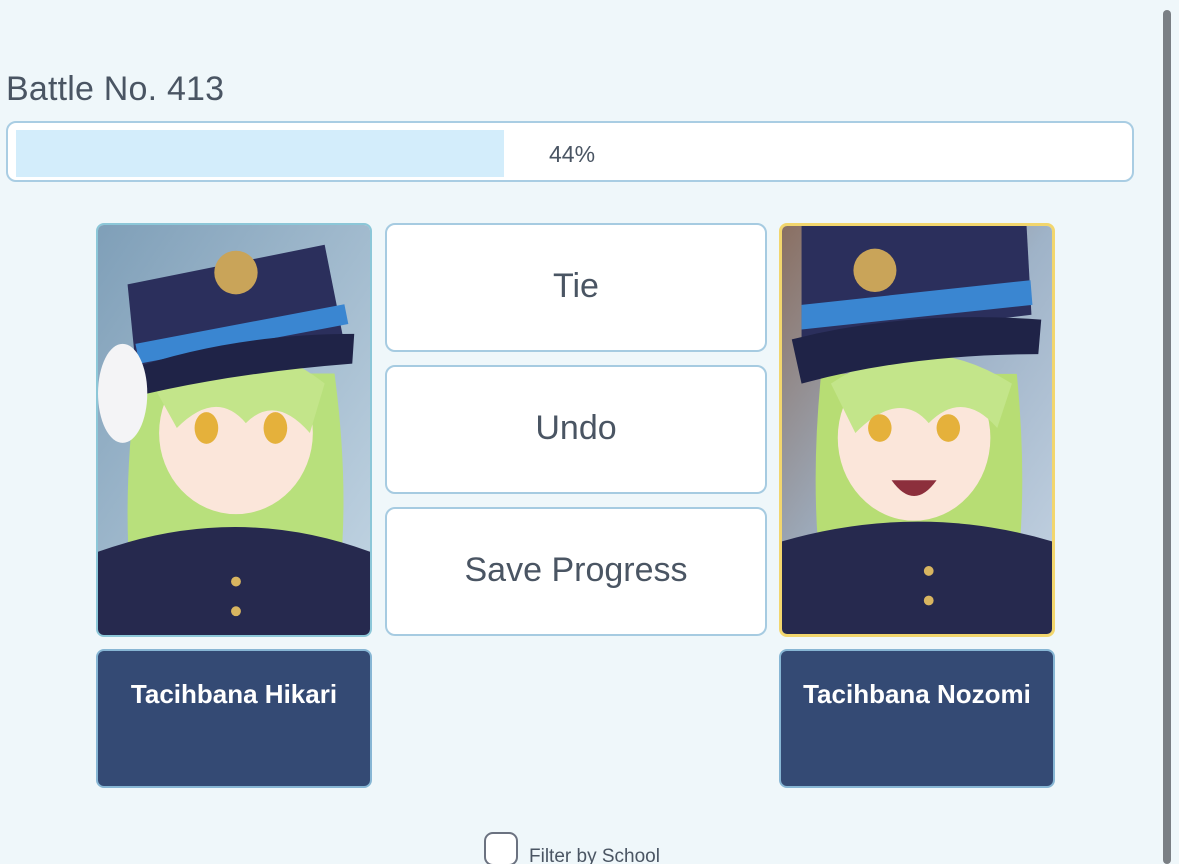 The image size is (1179, 864). I want to click on battle-title: Battle No. 413, so click(115, 89).